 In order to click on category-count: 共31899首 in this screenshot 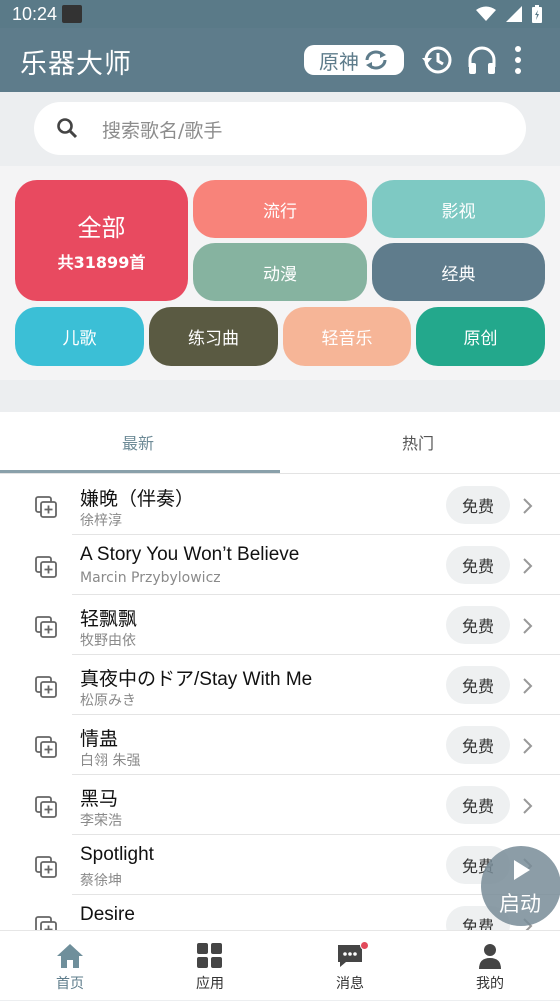, I will do `click(101, 262)`.